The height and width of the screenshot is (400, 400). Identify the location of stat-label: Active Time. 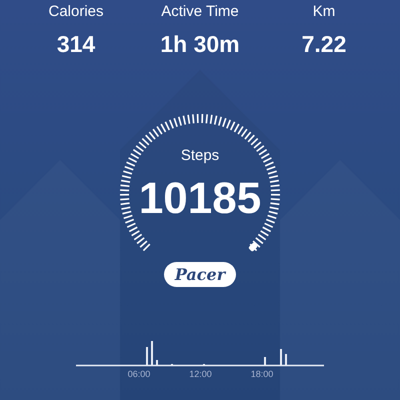
(200, 12).